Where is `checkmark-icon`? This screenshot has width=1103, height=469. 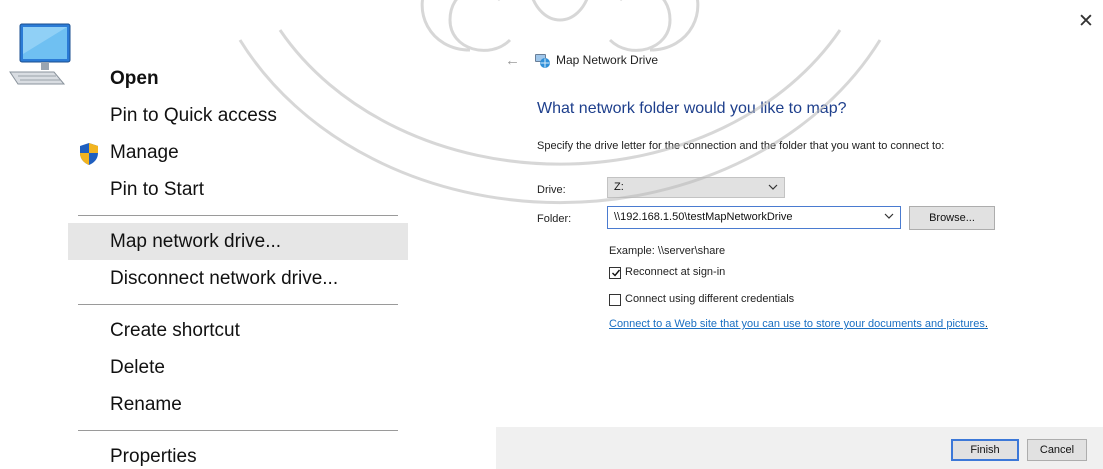 checkmark-icon is located at coordinates (616, 273).